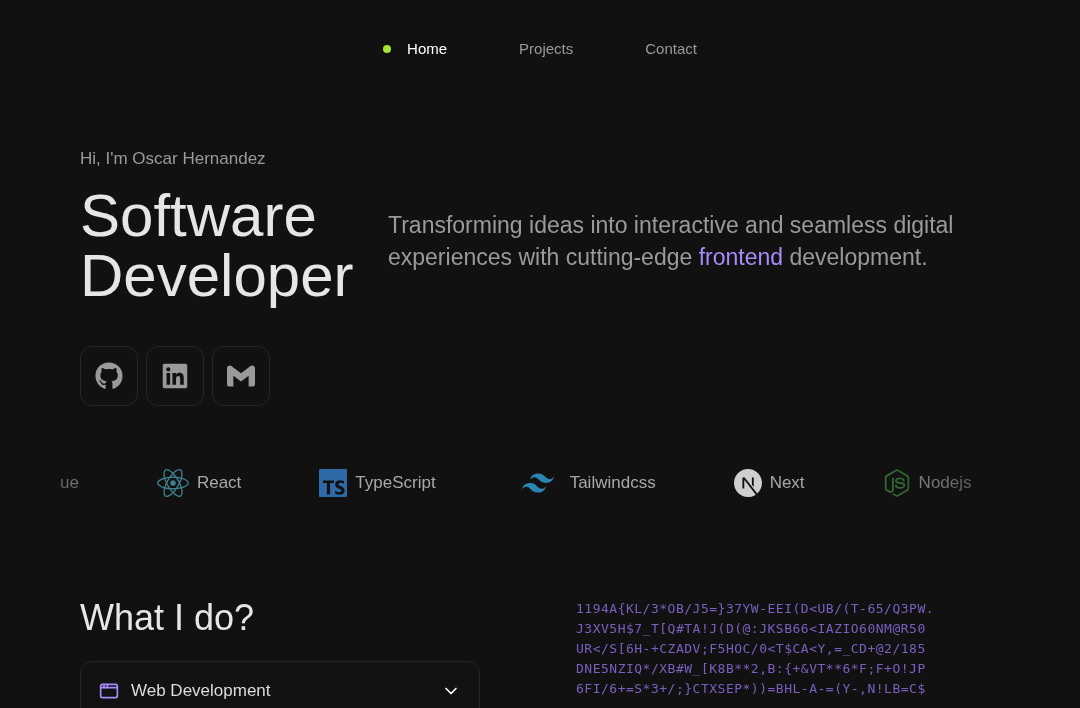 The image size is (1080, 708). What do you see at coordinates (395, 482) in the screenshot?
I see `tech-label: TypeScript` at bounding box center [395, 482].